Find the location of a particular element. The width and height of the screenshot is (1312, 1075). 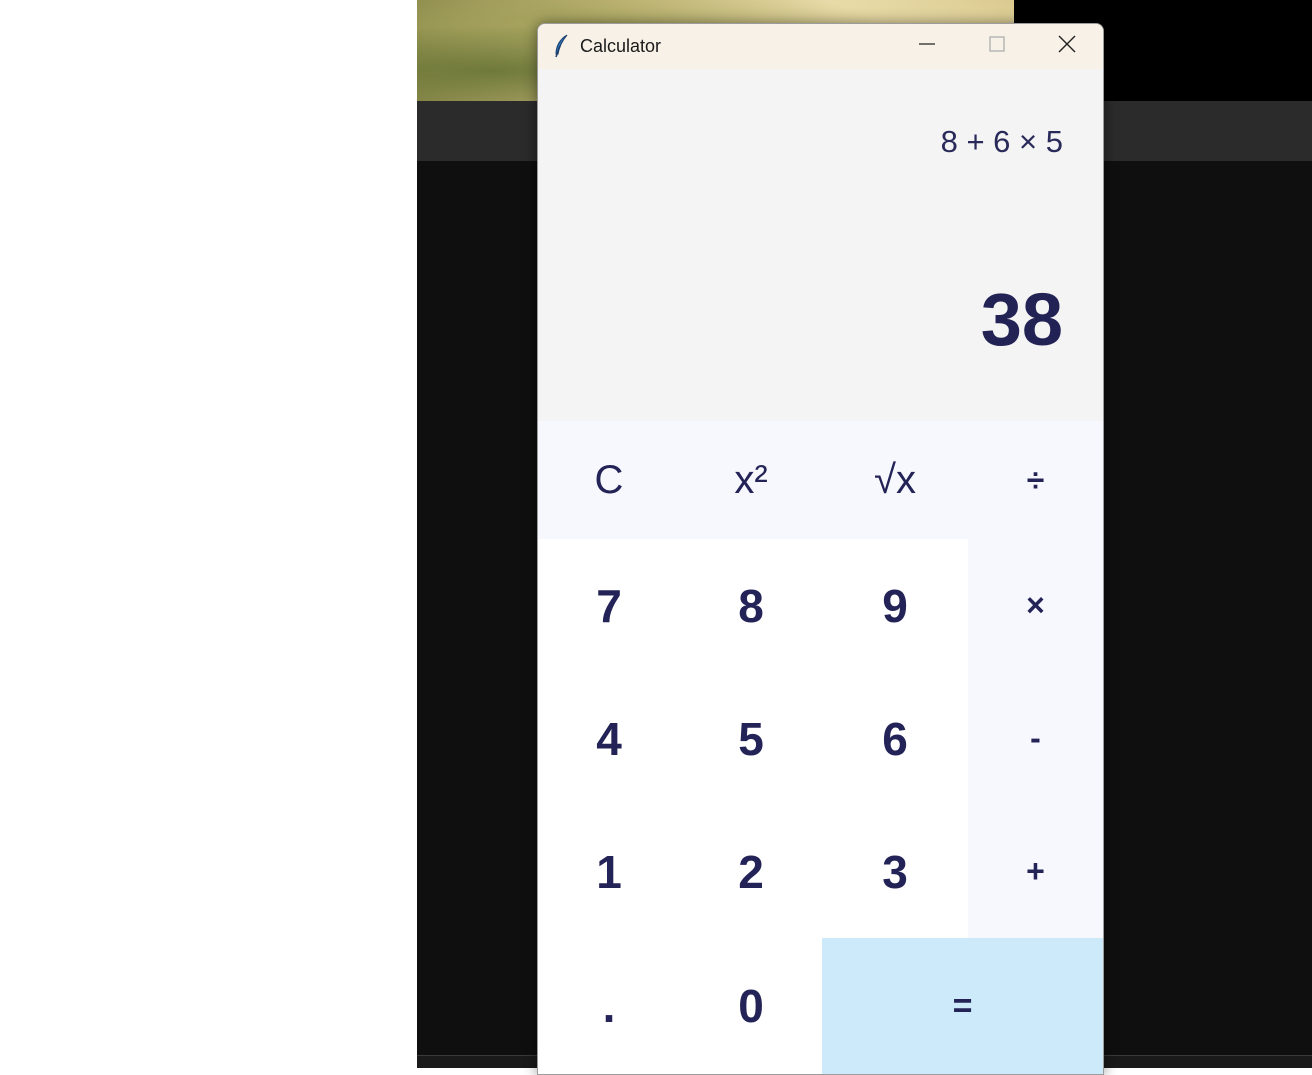

multiply-button: × is located at coordinates (1035, 605).